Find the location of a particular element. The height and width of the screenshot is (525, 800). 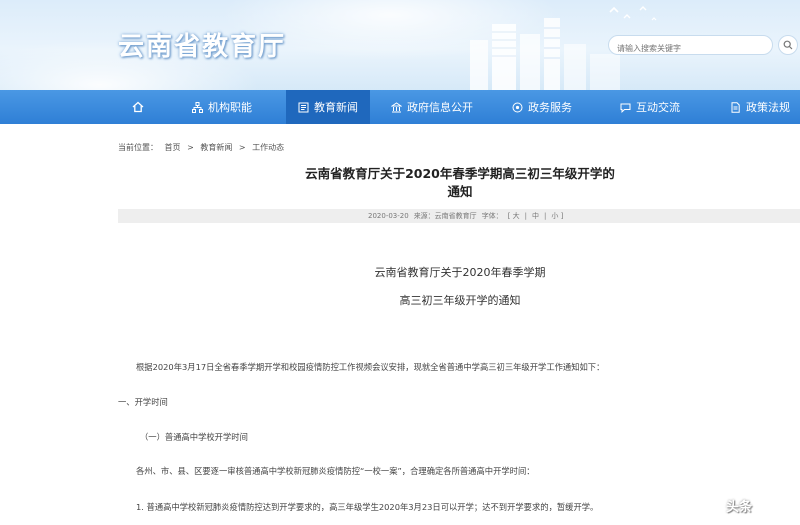

font-size-large-button: [ 大 is located at coordinates (514, 216).